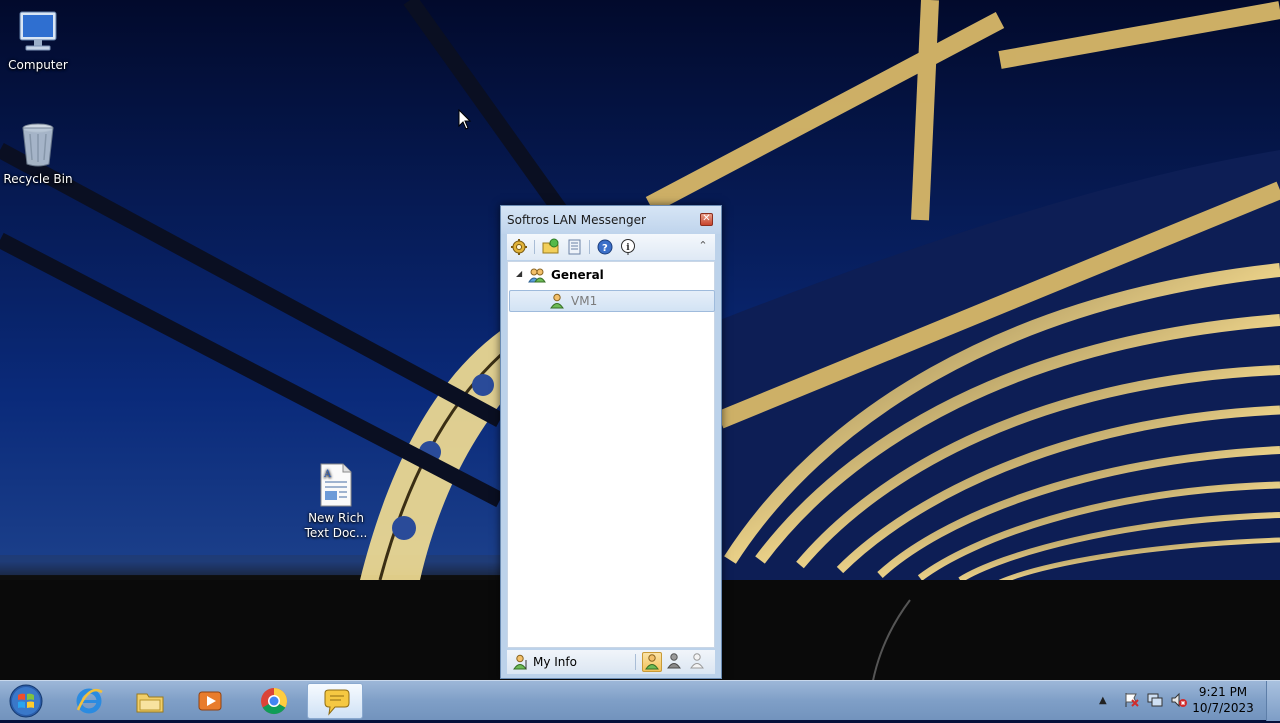 Image resolution: width=1280 pixels, height=723 pixels. I want to click on media-player-icon, so click(210, 701).